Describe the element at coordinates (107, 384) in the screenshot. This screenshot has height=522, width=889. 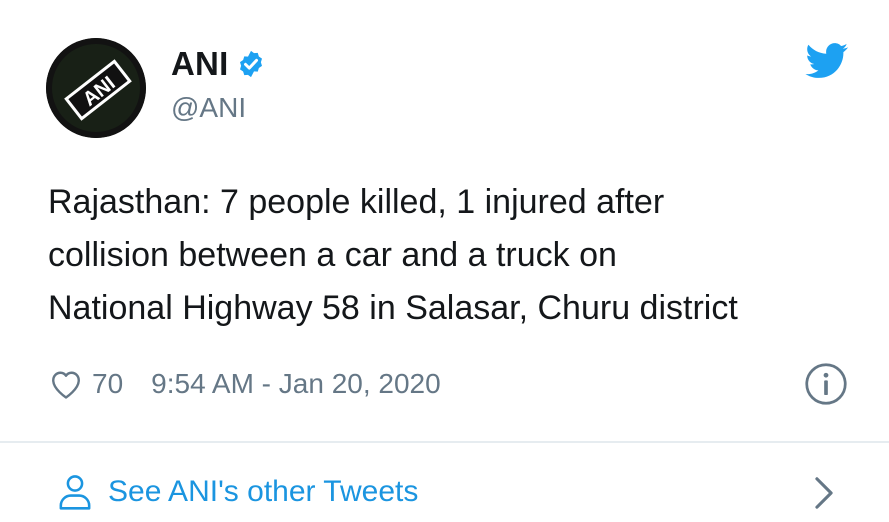
I see `like-count: 70` at that location.